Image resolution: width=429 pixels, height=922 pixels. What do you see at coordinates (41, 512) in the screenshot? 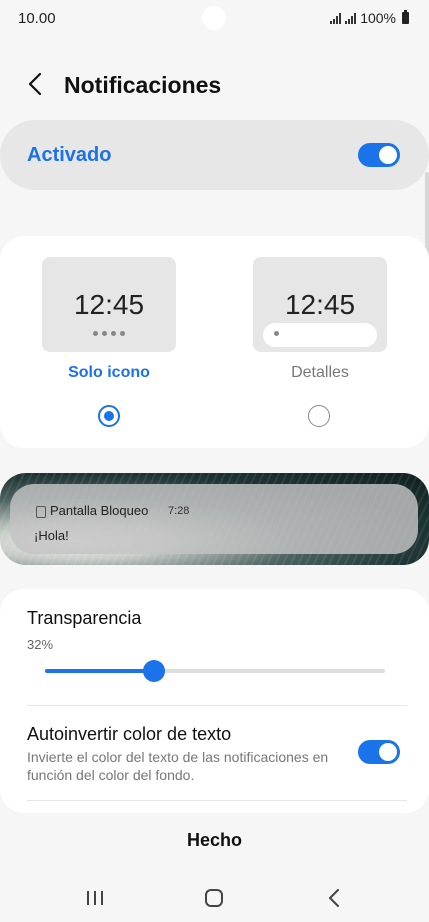
I see `app-icon` at bounding box center [41, 512].